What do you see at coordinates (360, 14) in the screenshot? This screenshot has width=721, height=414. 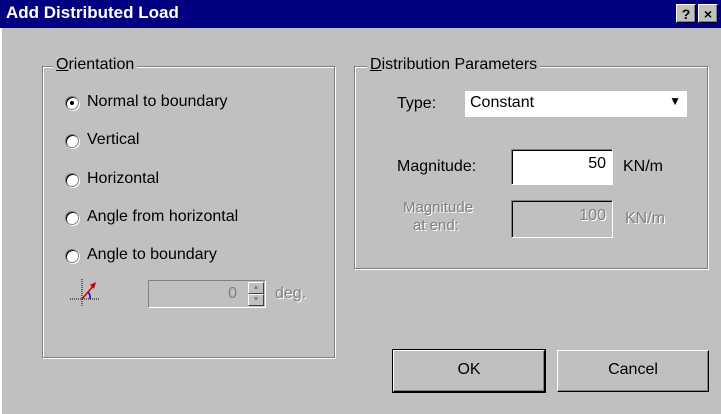 I see `title-bar: Add Distributed Load ? ×` at bounding box center [360, 14].